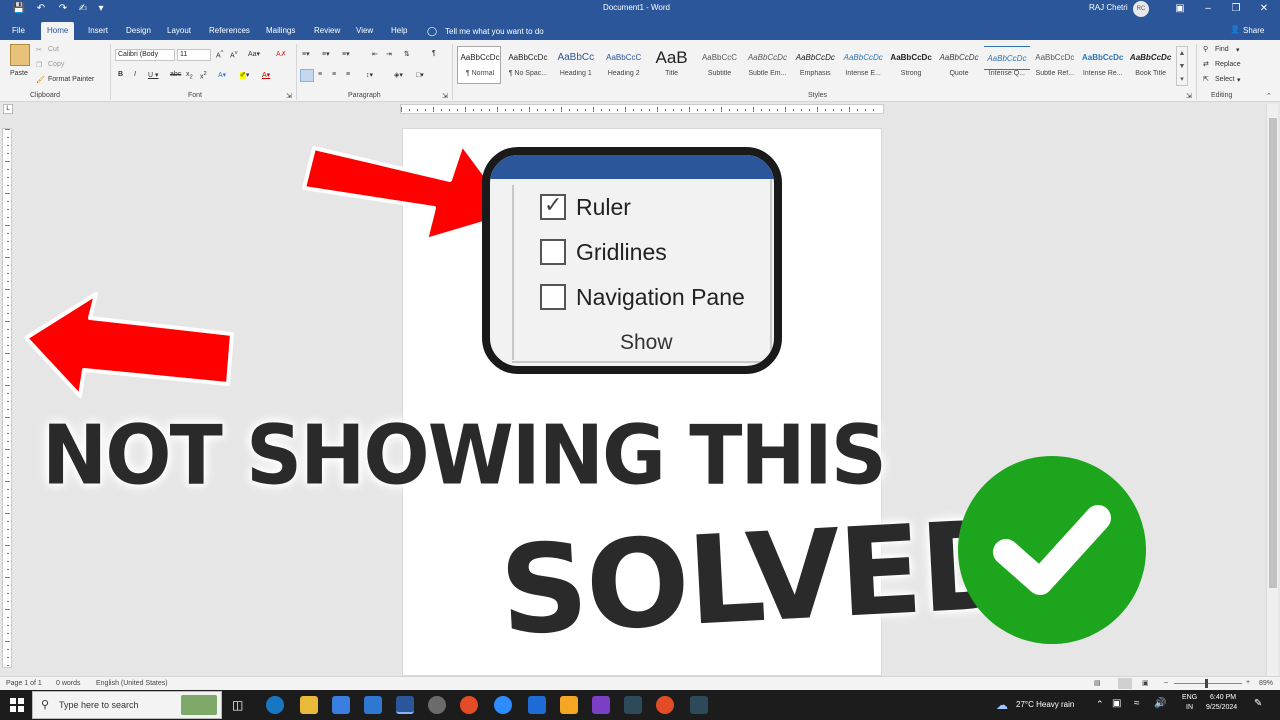  I want to click on share-button: Share, so click(1253, 30).